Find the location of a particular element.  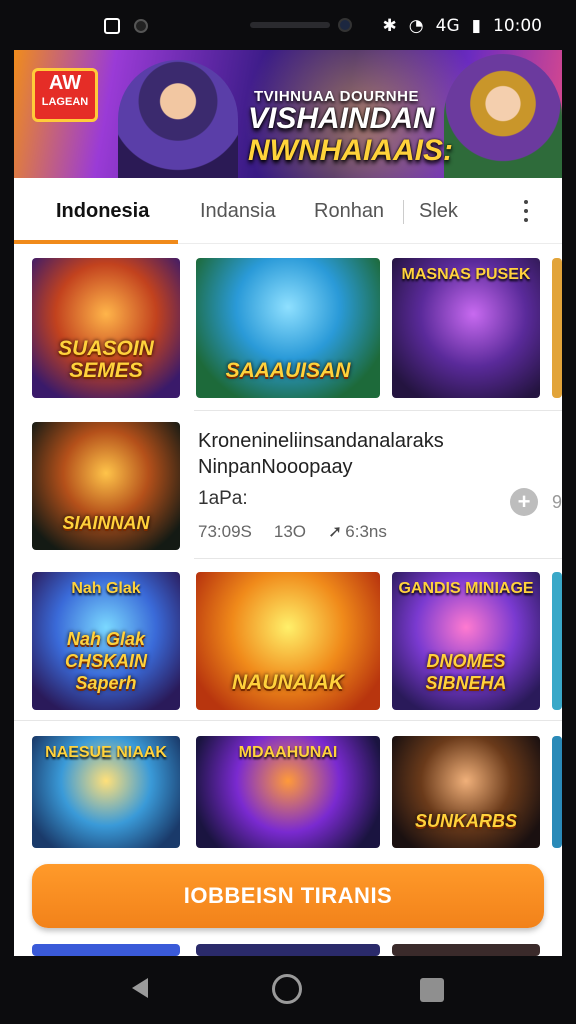

status-bar: ✱ ◔ 4G ▮ 10:00 is located at coordinates (288, 28).